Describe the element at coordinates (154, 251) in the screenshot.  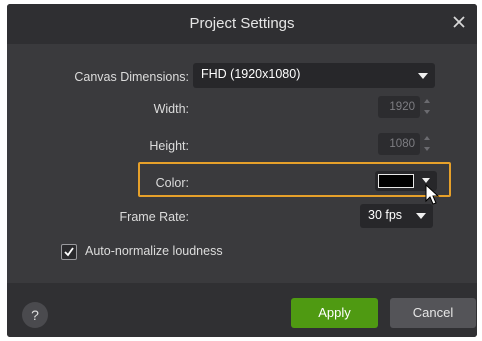
I see `auto-normalize-label: Auto-normalize loudness` at that location.